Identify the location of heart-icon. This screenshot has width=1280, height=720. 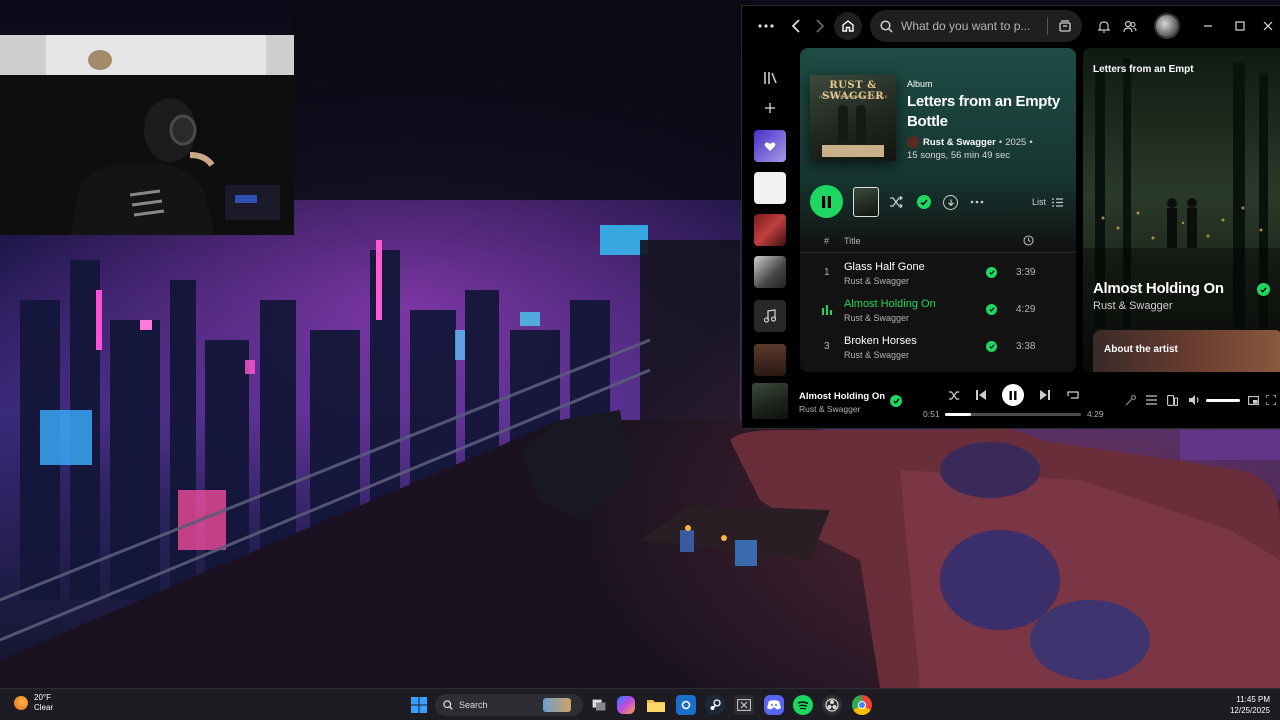
(770, 146).